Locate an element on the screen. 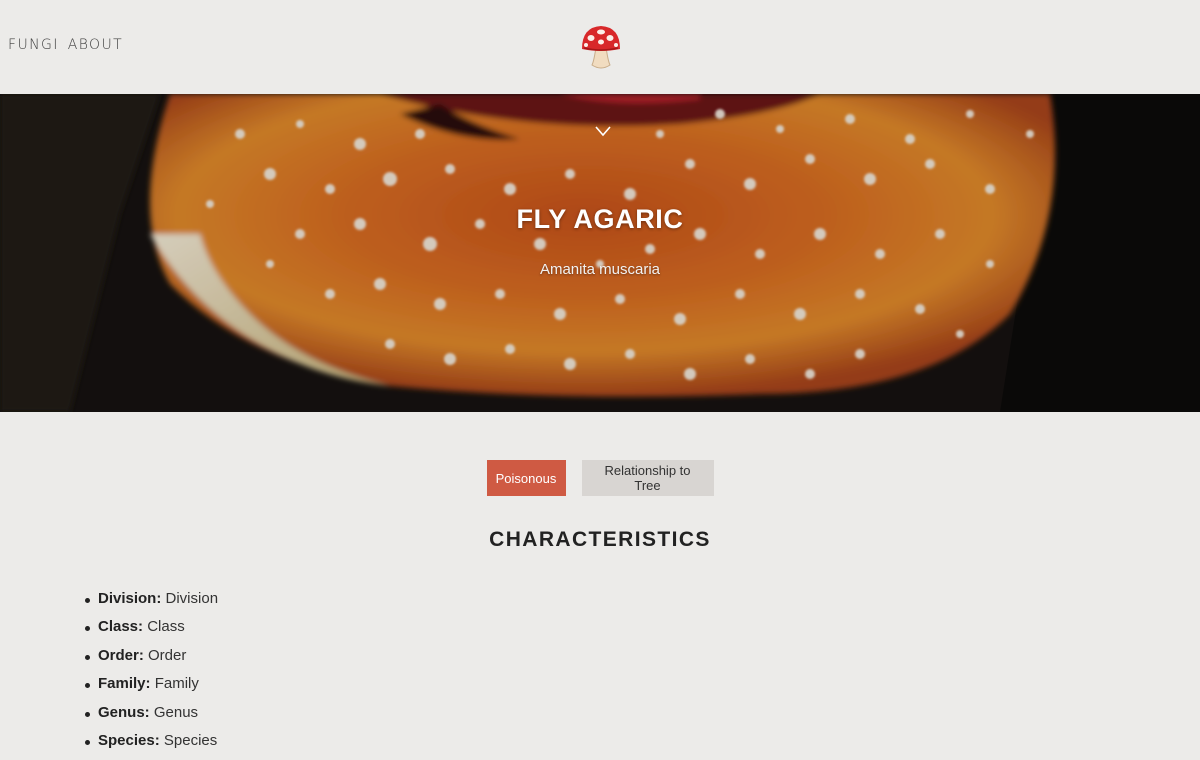 This screenshot has width=1200, height=760. tab-poisonous: Poisonous is located at coordinates (526, 478).